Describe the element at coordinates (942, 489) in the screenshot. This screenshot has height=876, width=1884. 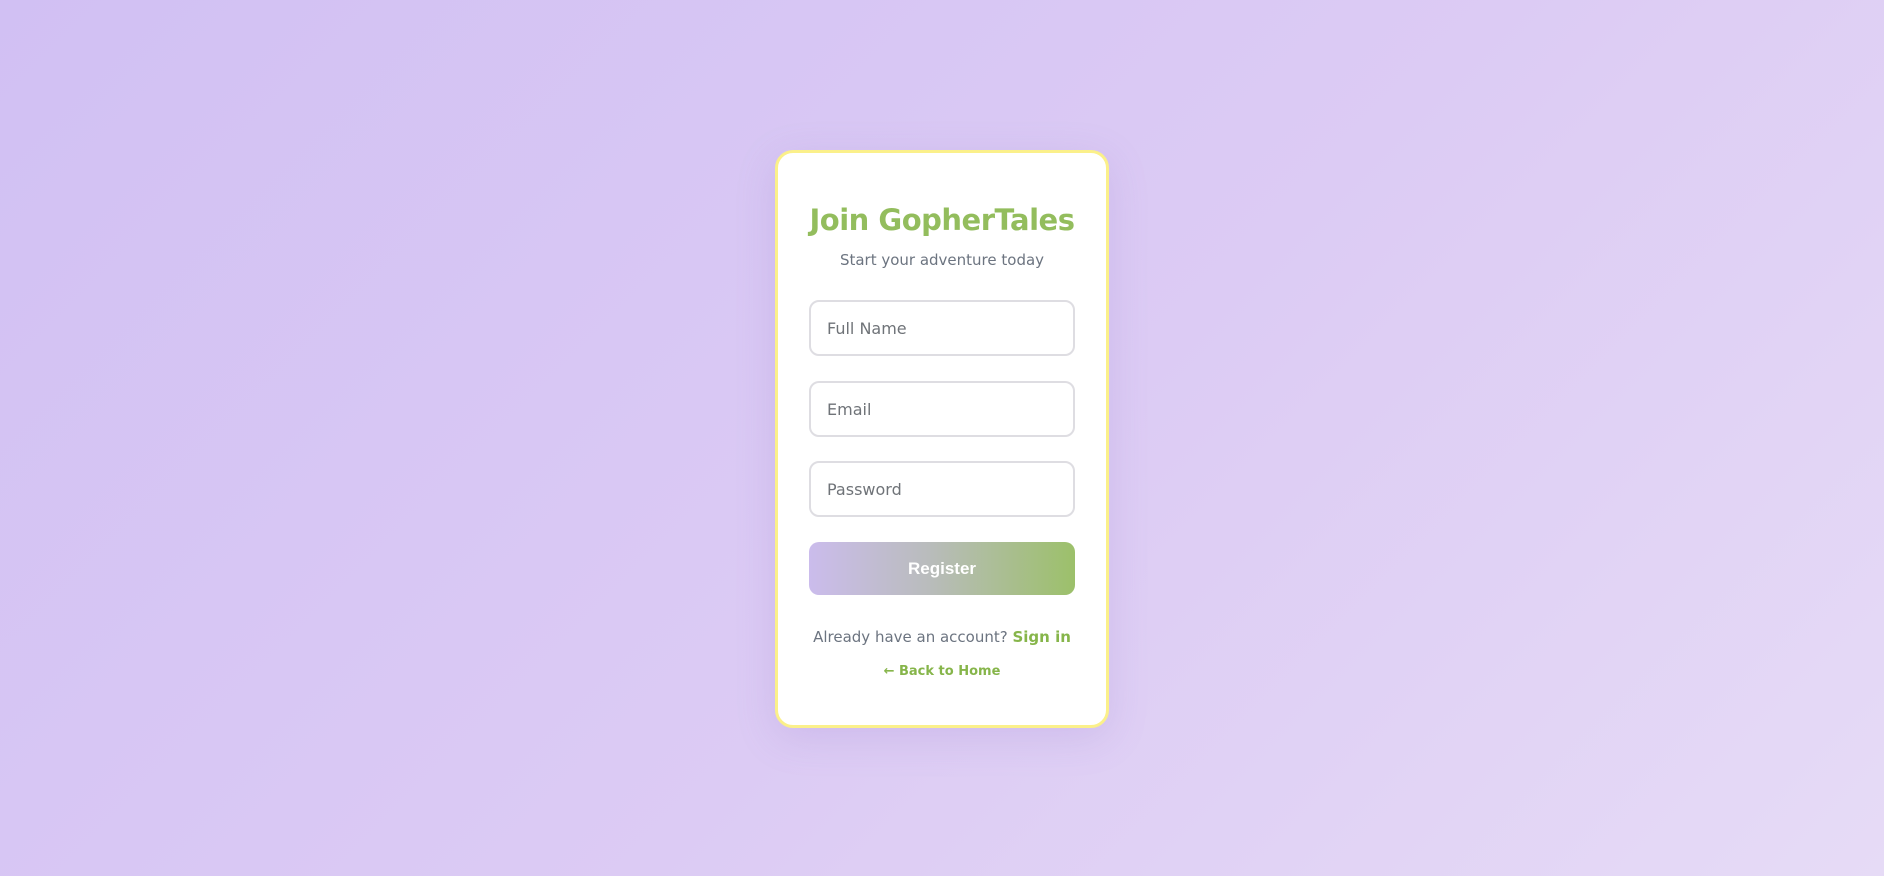
I see `password-input` at that location.